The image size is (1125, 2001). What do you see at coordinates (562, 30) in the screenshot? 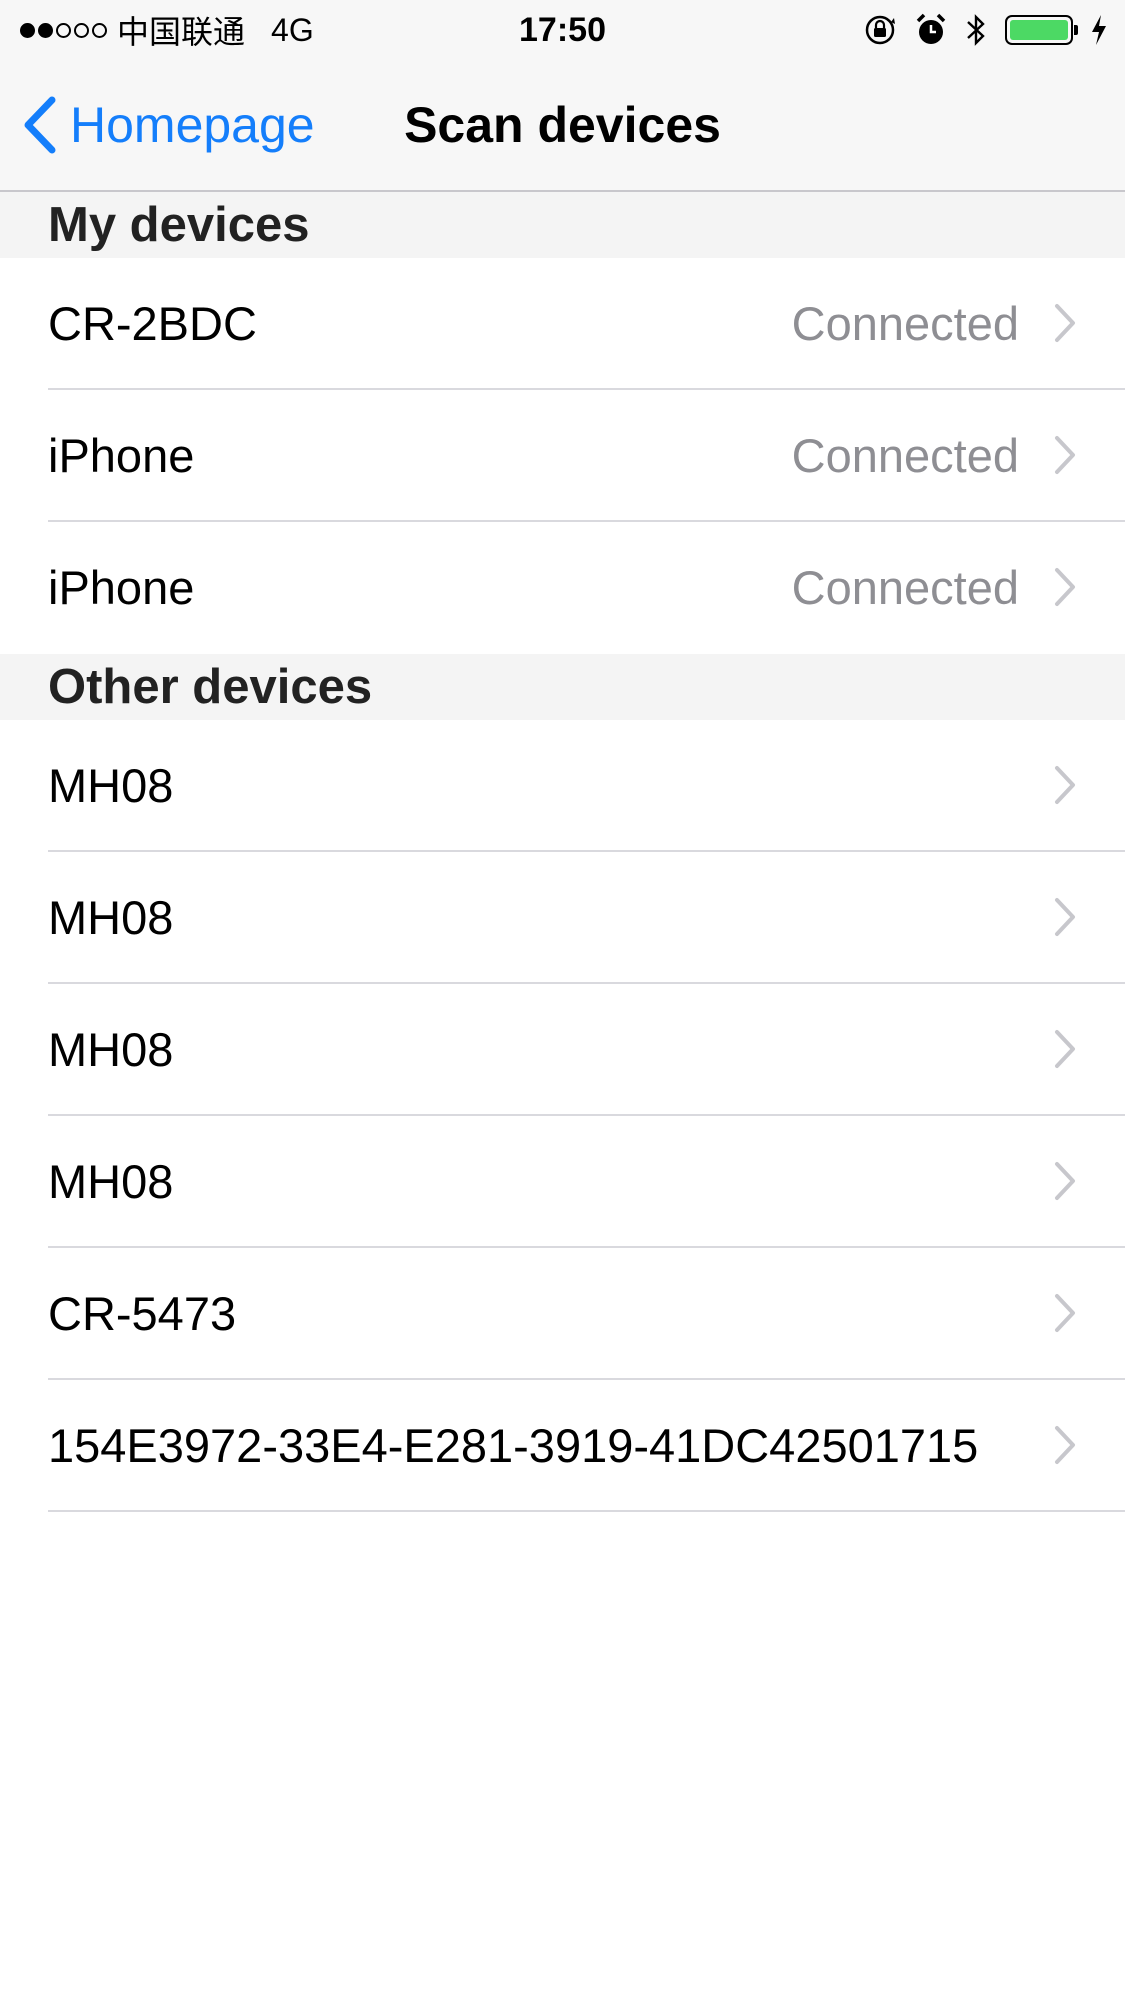
I see `status-bar: 中国联通 4G 17:50` at bounding box center [562, 30].